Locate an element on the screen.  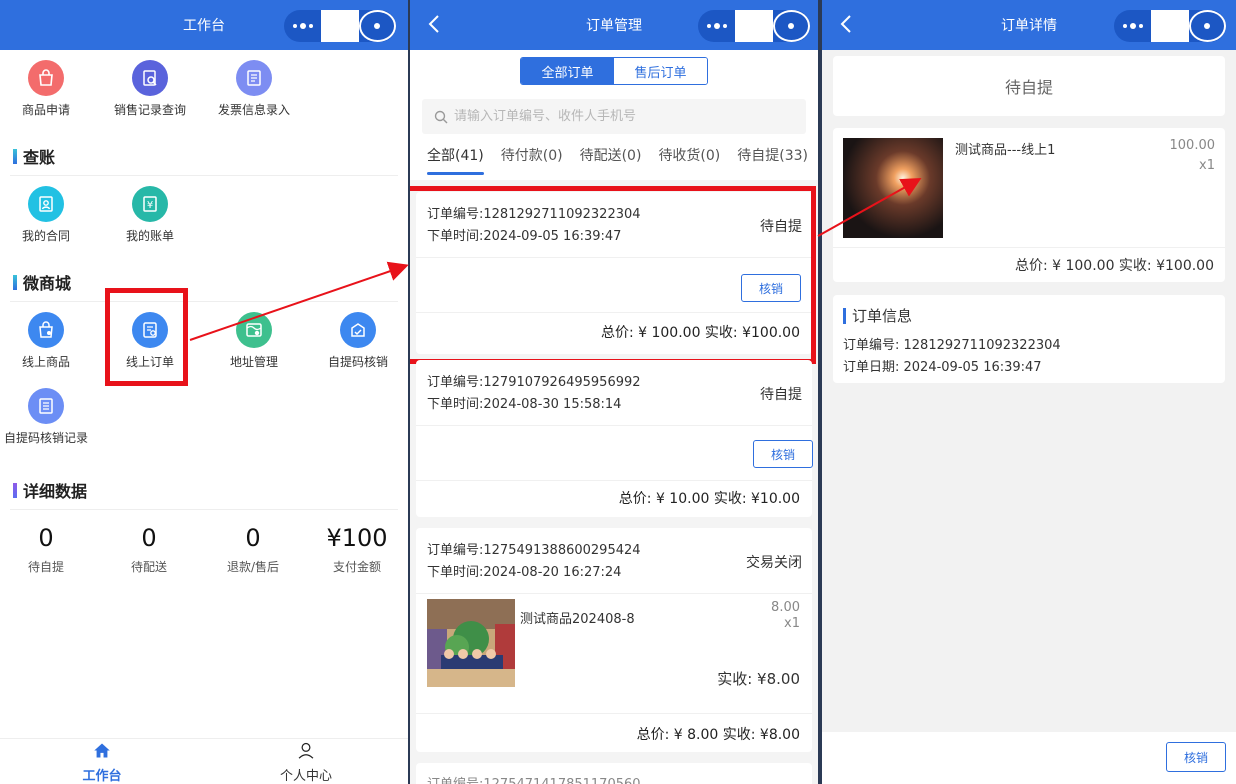
segment-aftersale-orders: 售后订单 is located at coordinates (660, 71).